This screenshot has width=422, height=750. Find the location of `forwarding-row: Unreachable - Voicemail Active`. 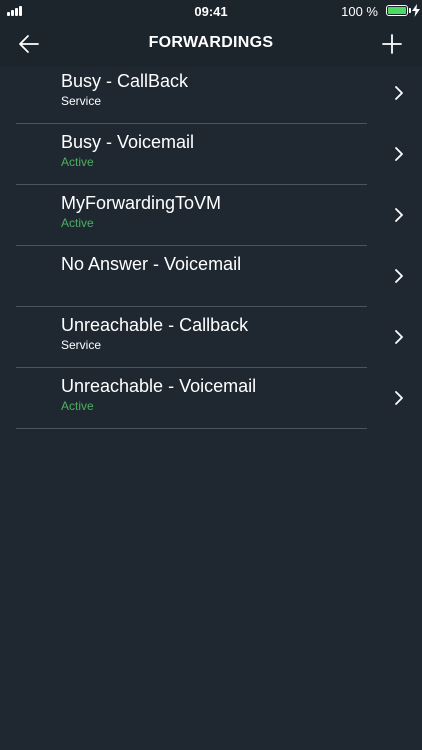

forwarding-row: Unreachable - Voicemail Active is located at coordinates (211, 398).